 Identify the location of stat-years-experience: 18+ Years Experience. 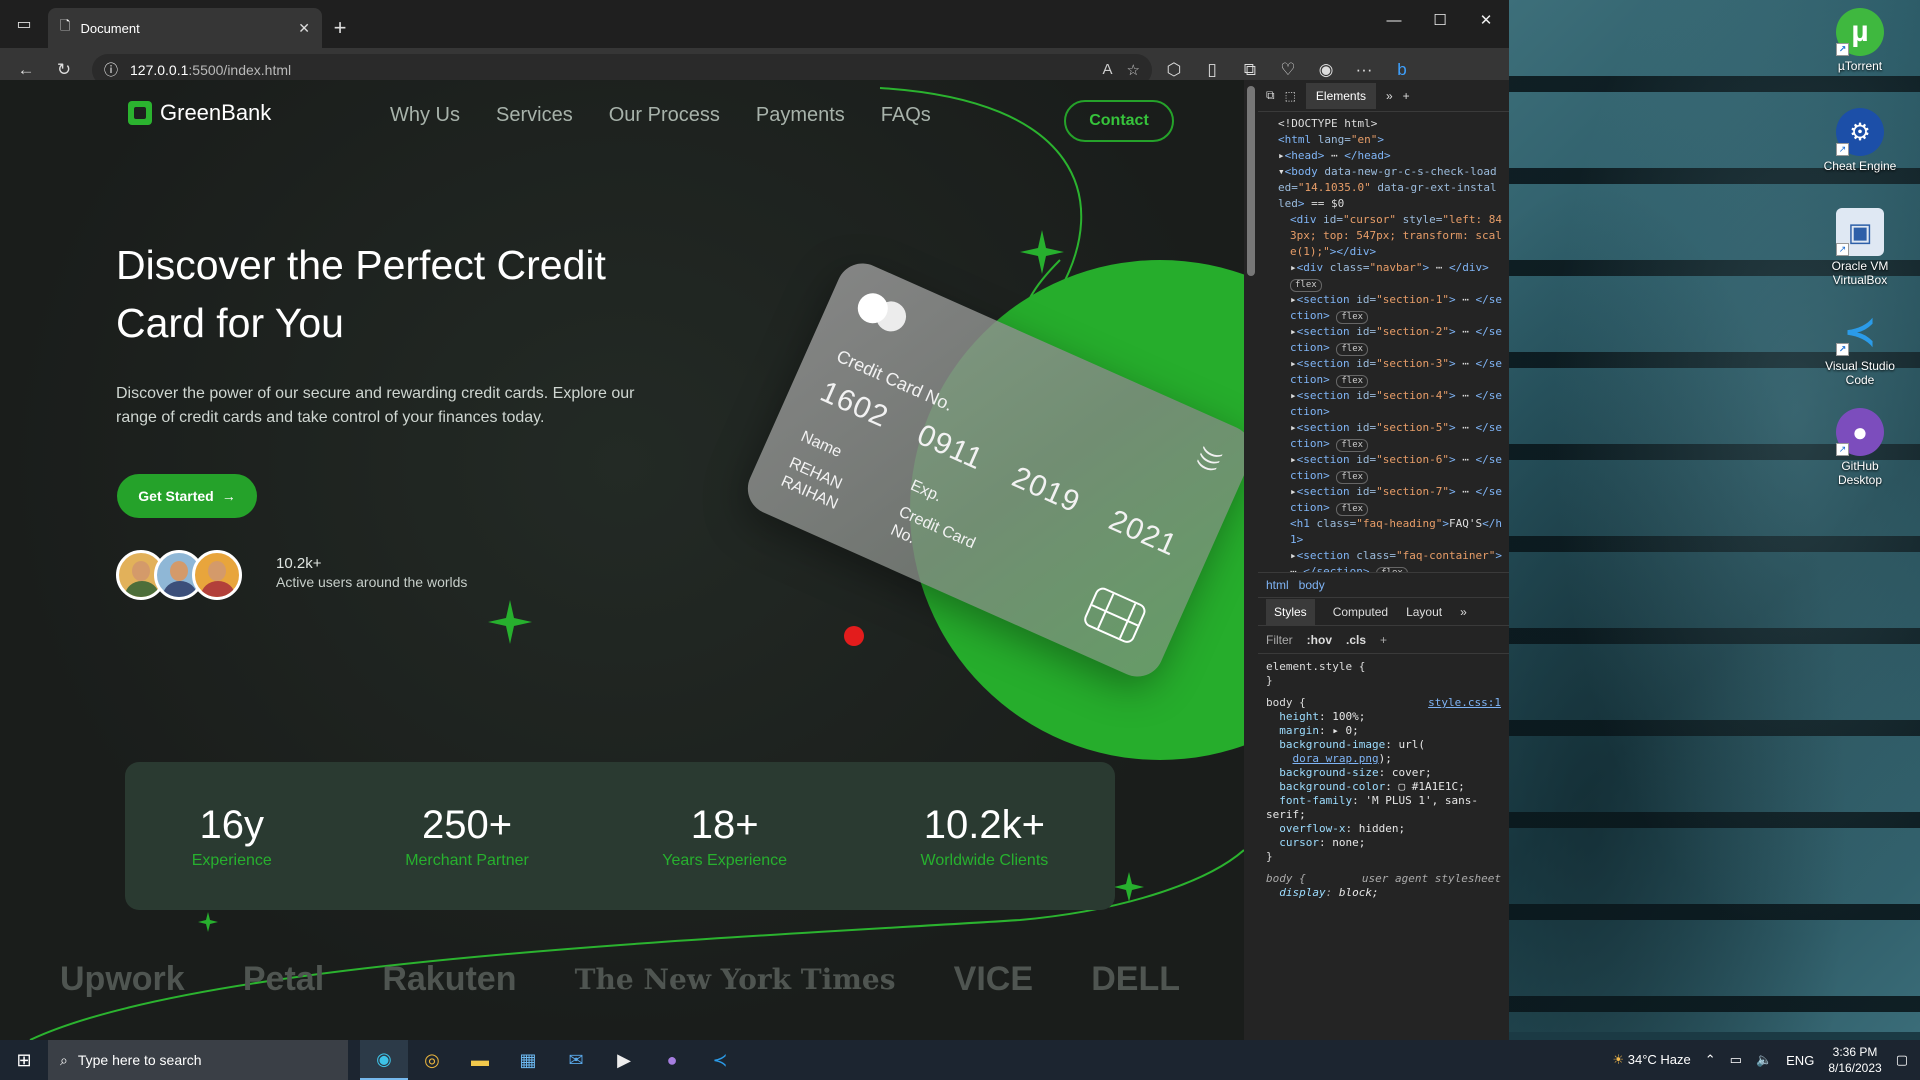
(724, 836).